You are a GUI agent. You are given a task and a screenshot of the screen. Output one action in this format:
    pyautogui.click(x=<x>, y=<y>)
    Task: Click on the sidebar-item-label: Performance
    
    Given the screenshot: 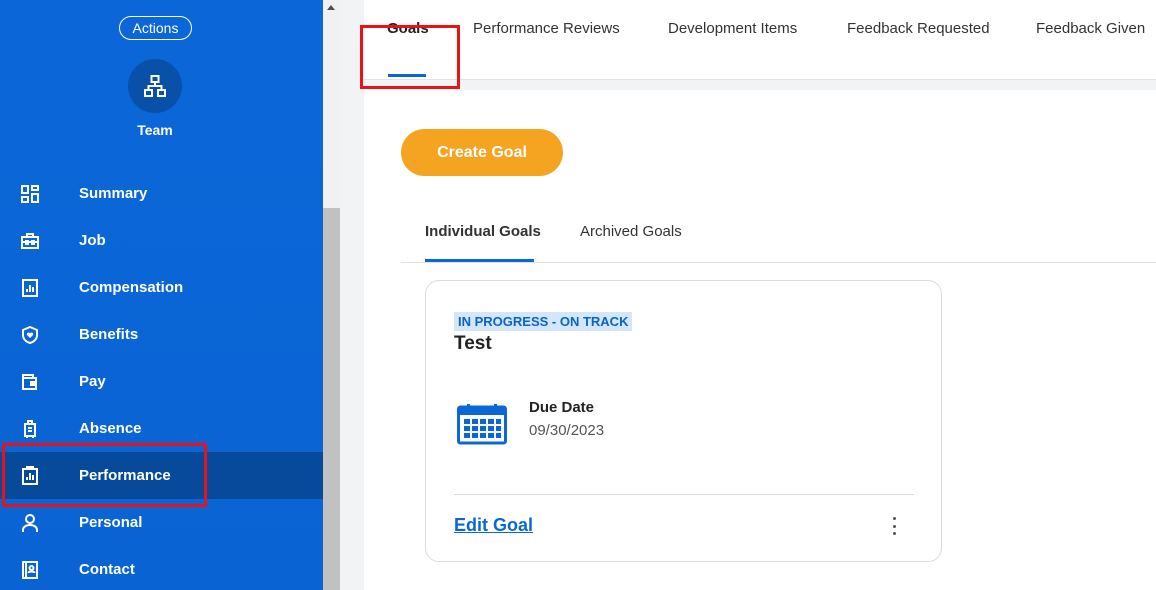 What is the action you would take?
    pyautogui.click(x=125, y=475)
    